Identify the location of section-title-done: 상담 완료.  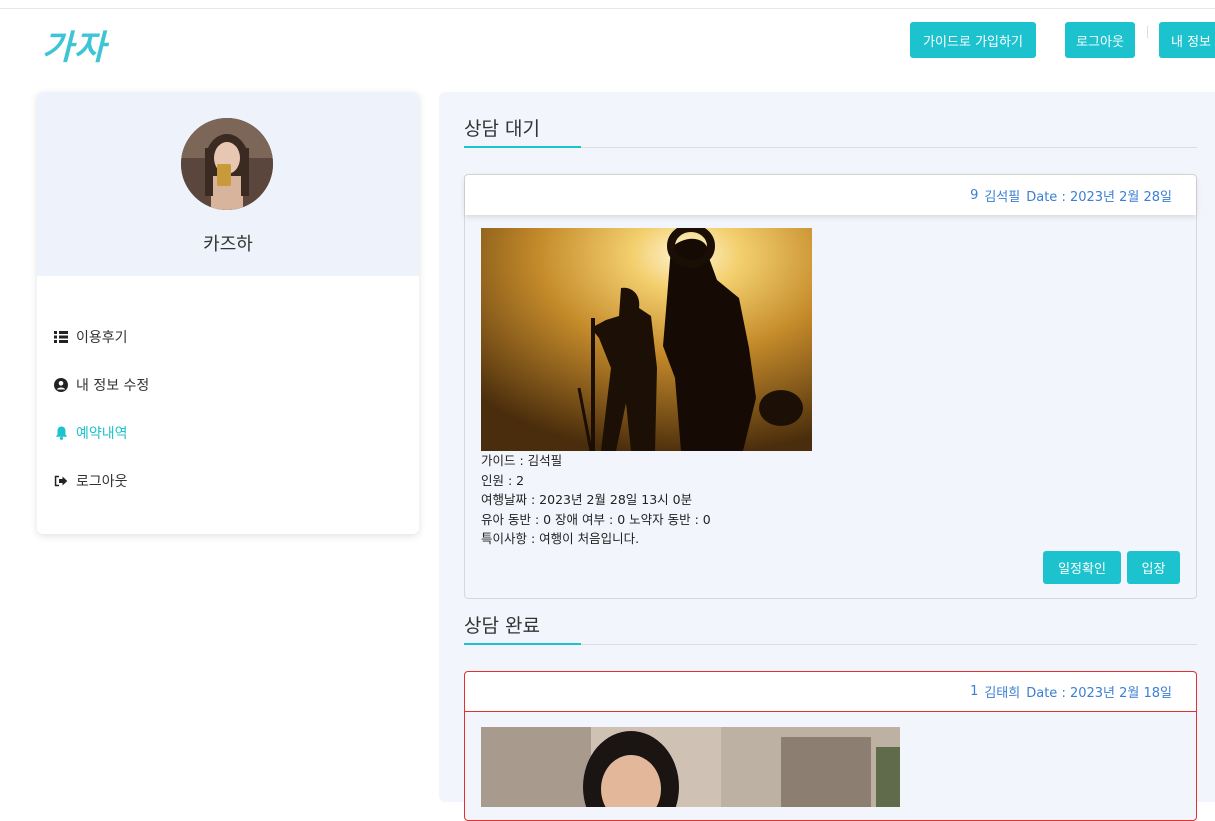
(502, 626).